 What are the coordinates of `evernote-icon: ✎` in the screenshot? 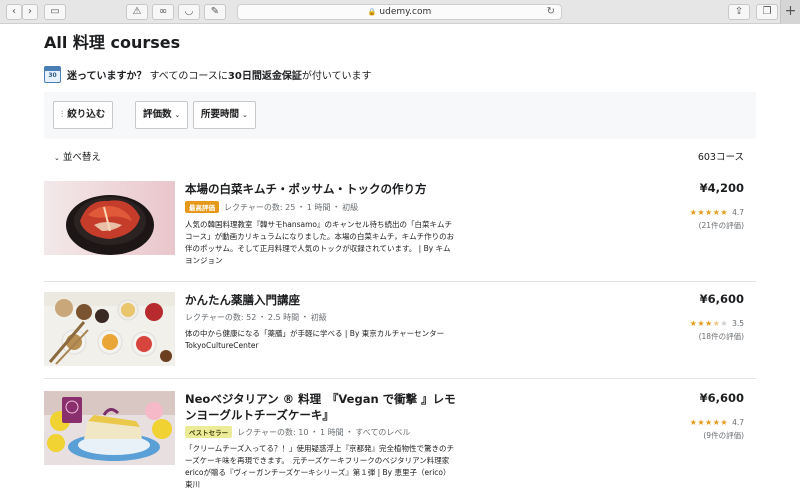 It's located at (215, 11).